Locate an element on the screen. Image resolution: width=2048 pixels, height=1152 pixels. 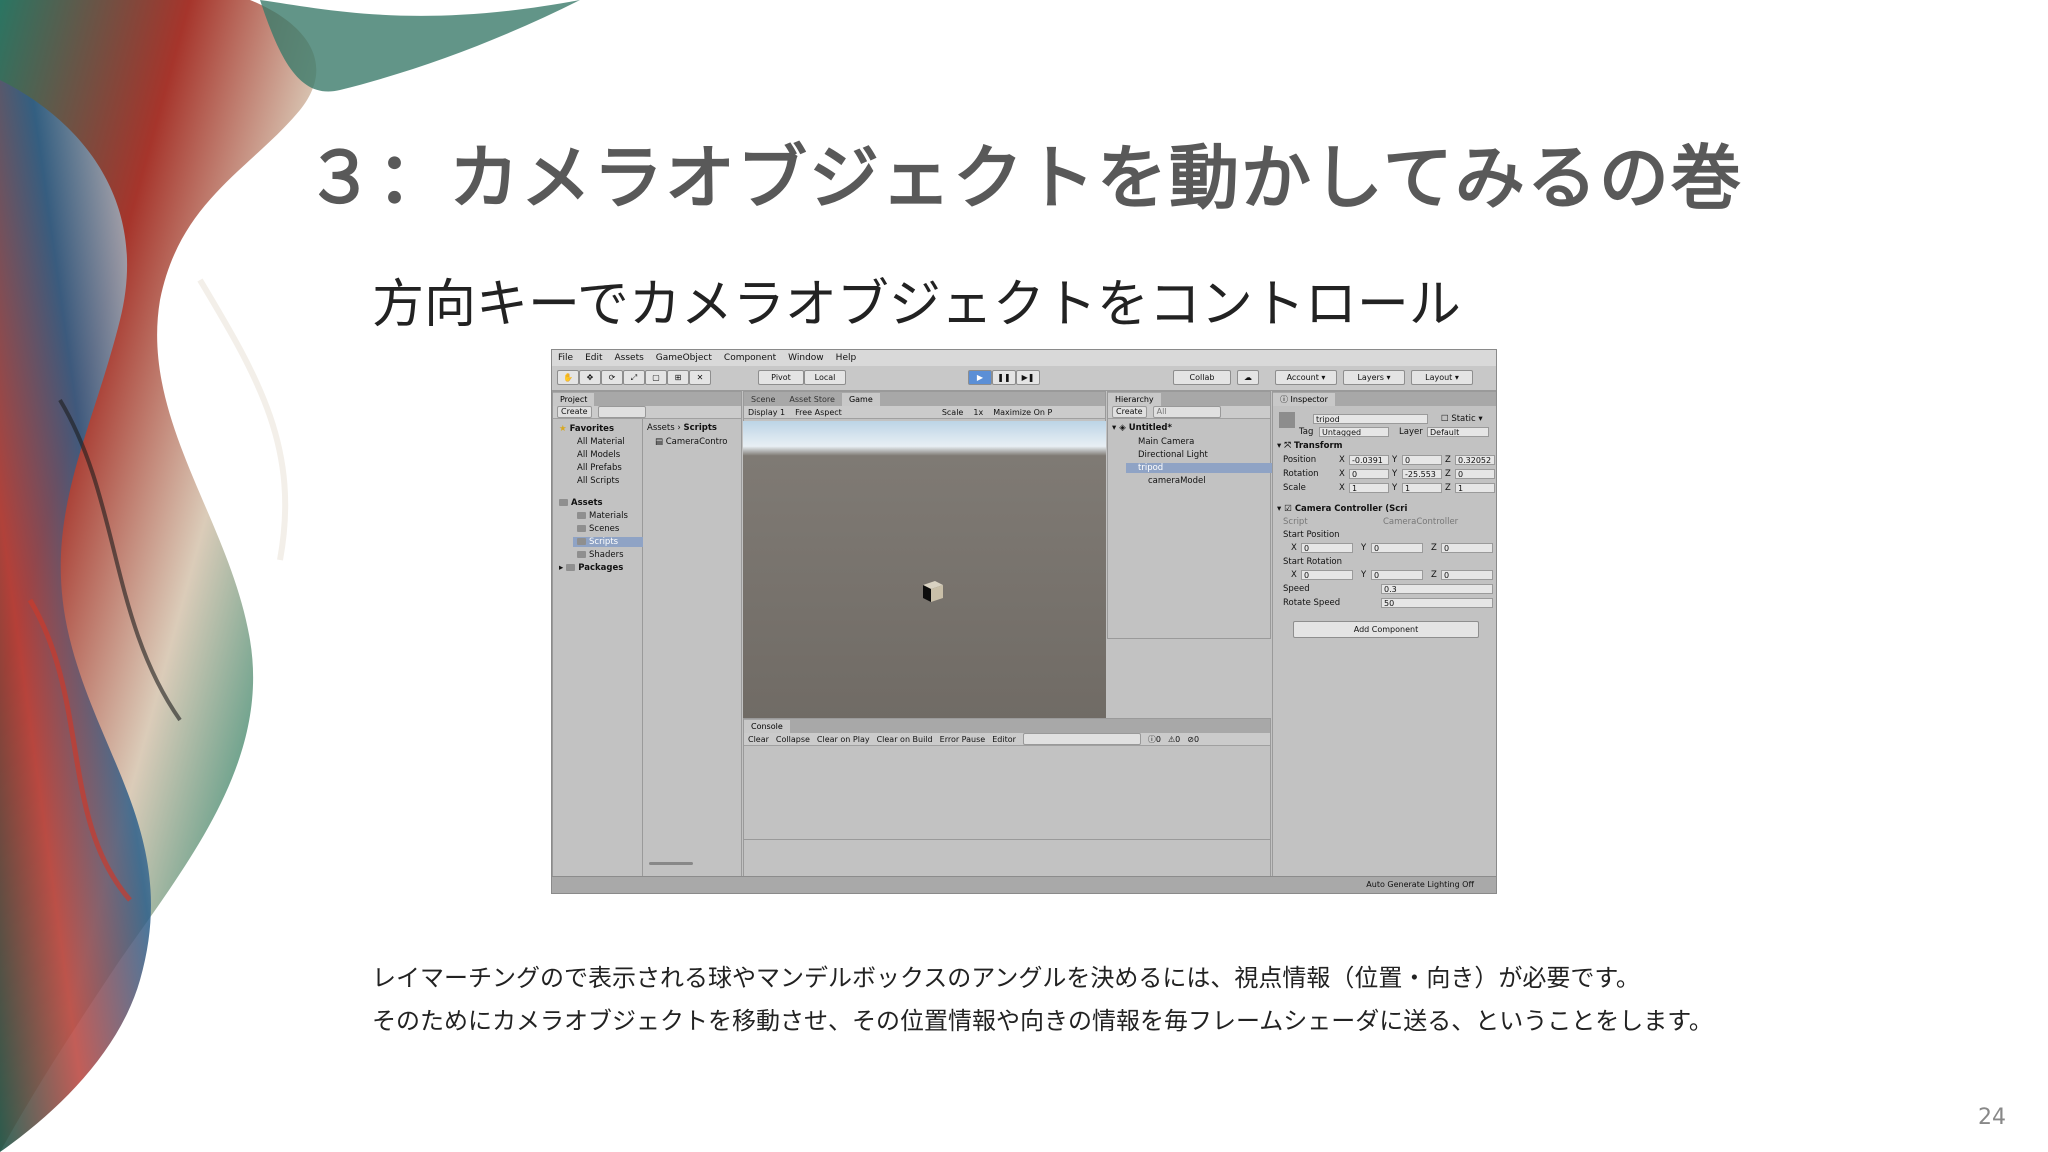
layers-dropdown: Layers ▾ is located at coordinates (1374, 377).